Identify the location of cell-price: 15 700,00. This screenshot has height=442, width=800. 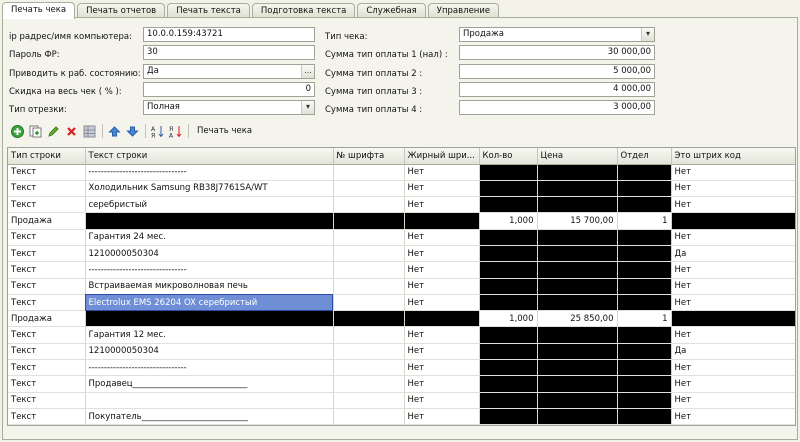
(577, 221).